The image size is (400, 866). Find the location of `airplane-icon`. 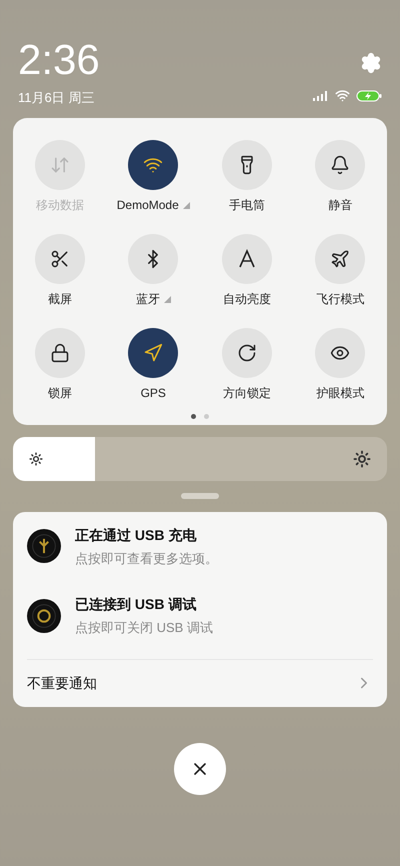

airplane-icon is located at coordinates (340, 258).